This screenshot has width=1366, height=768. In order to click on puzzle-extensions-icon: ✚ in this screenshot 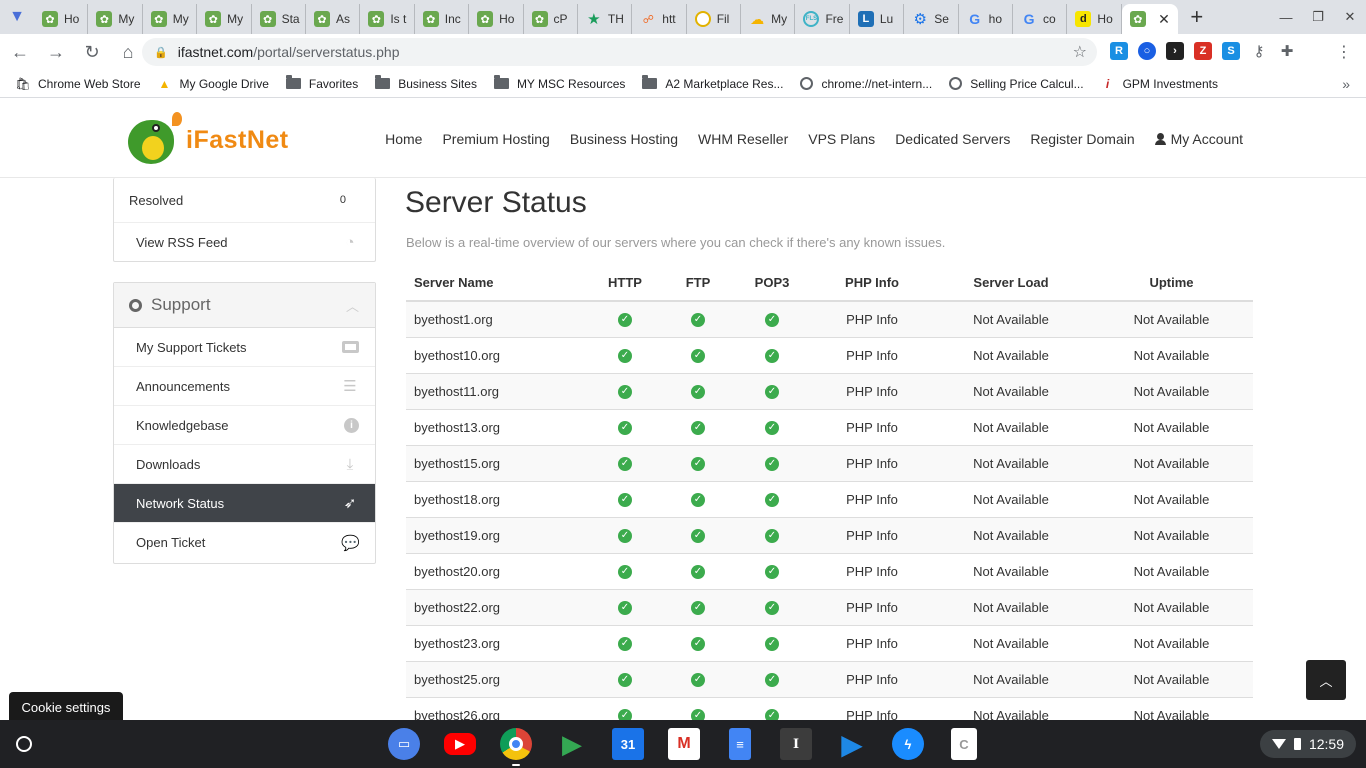, I will do `click(1287, 51)`.